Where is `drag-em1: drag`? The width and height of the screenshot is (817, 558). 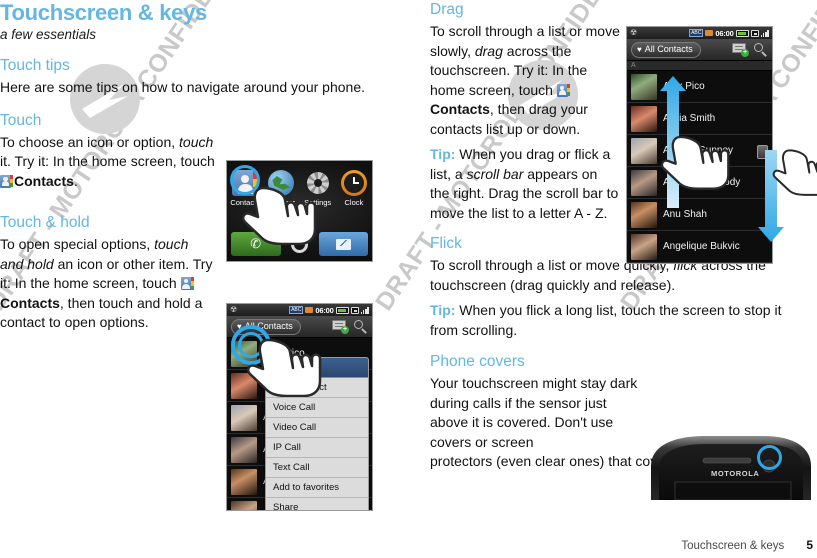
drag-em1: drag is located at coordinates (488, 50).